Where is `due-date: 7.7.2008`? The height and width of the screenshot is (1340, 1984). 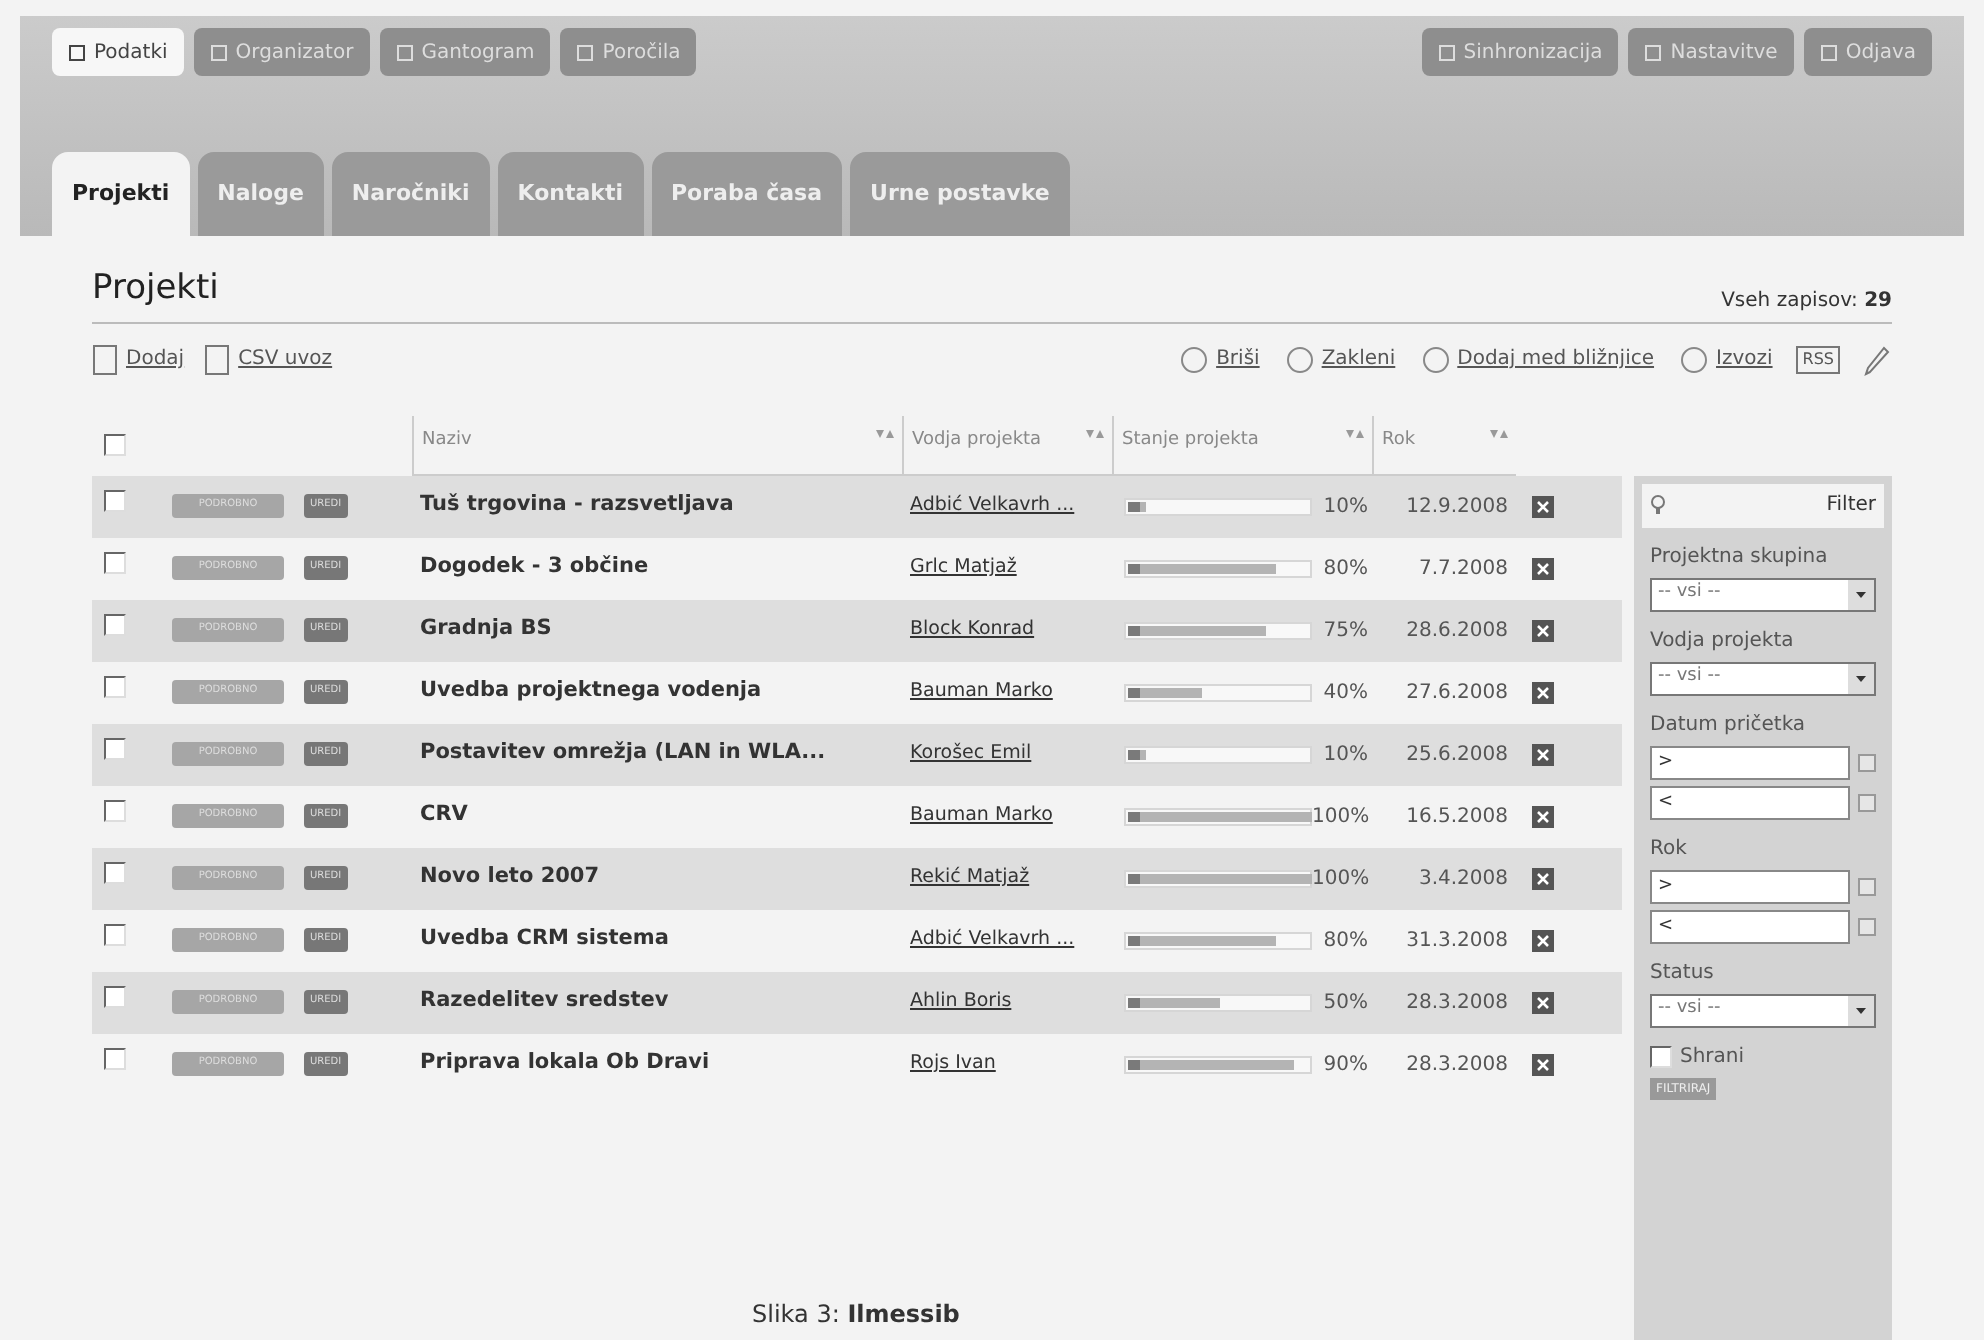 due-date: 7.7.2008 is located at coordinates (1463, 569).